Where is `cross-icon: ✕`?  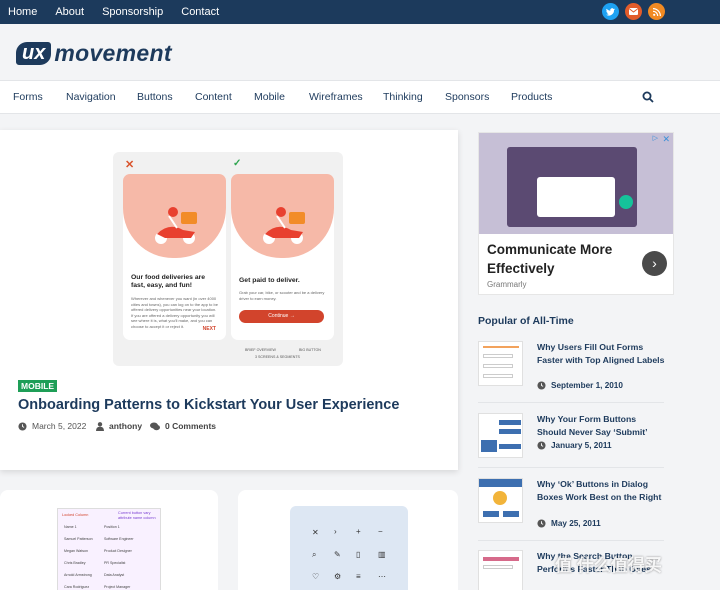
cross-icon: ✕ is located at coordinates (130, 165).